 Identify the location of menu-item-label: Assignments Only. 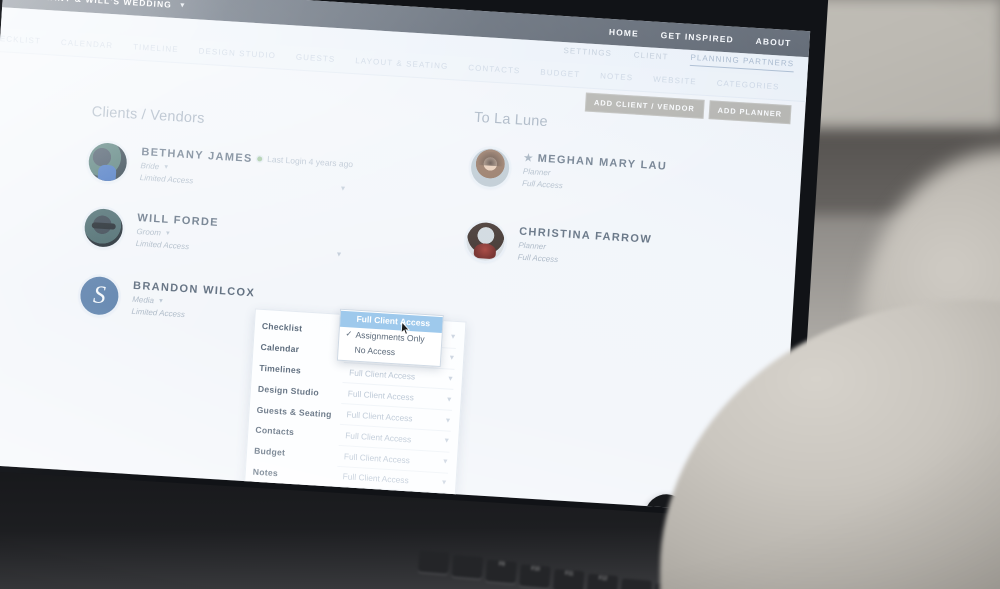
(390, 336).